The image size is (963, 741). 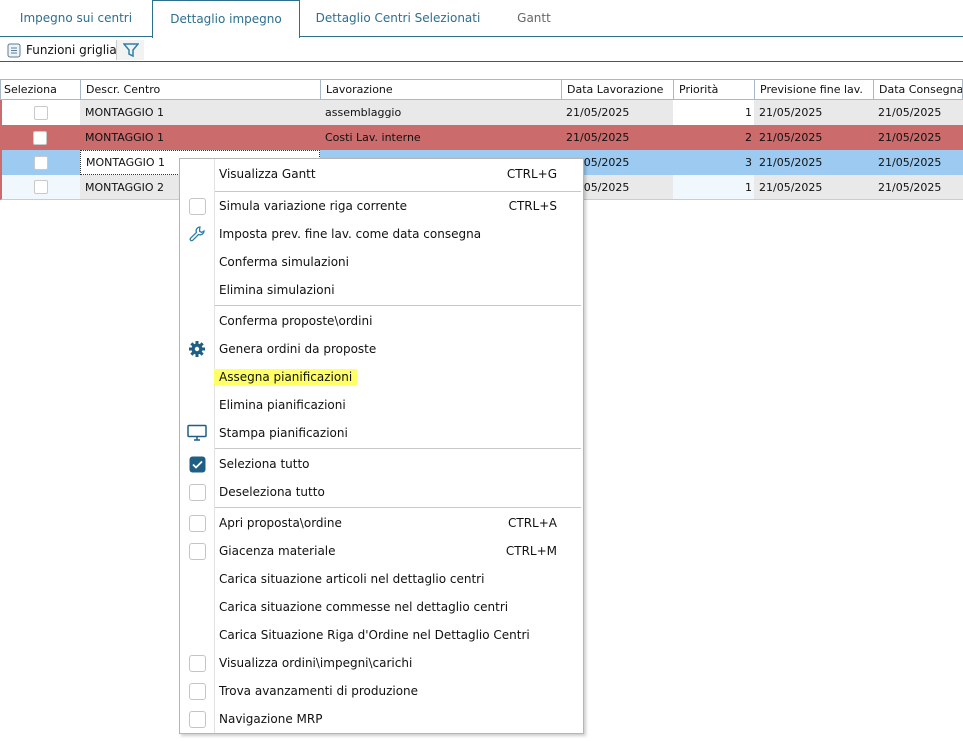 What do you see at coordinates (283, 433) in the screenshot?
I see `menu-item-label: Stampa pianificazioni` at bounding box center [283, 433].